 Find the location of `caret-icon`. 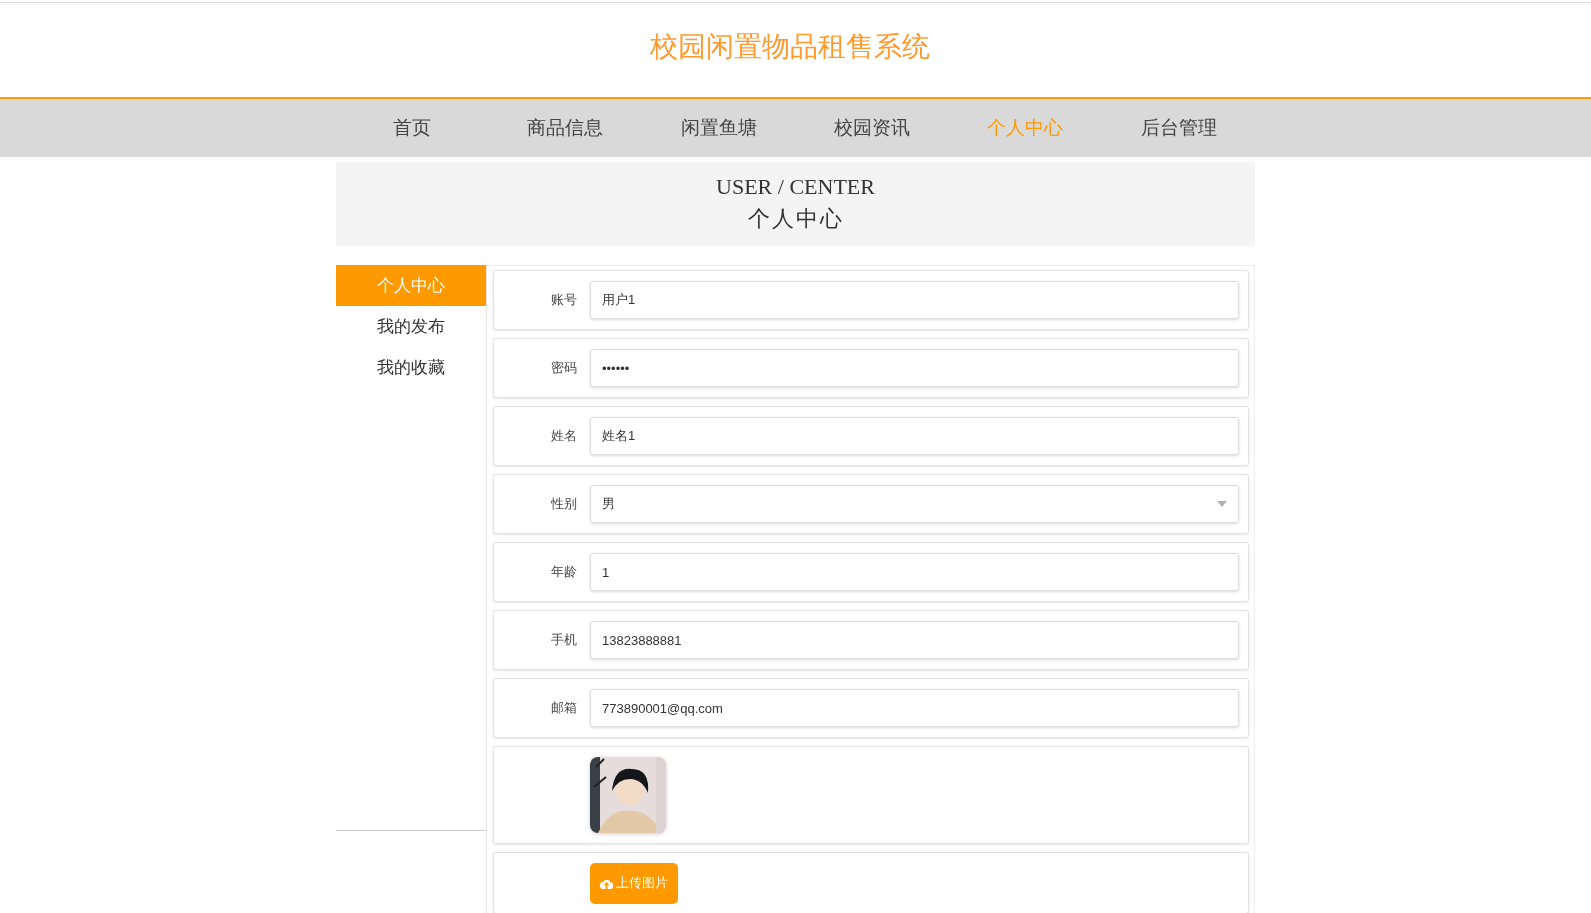

caret-icon is located at coordinates (1222, 504).